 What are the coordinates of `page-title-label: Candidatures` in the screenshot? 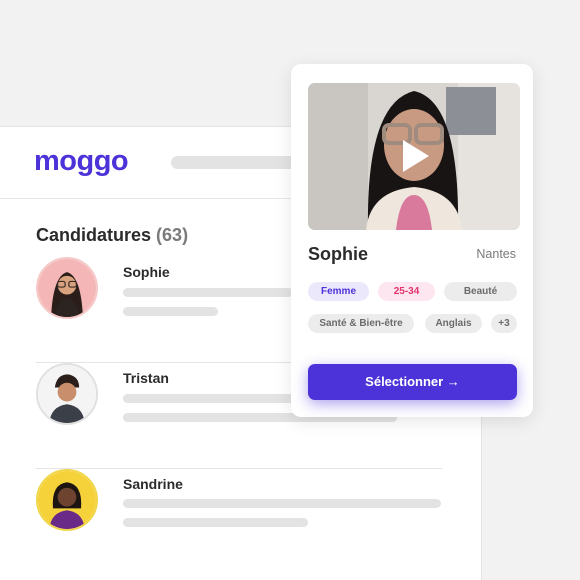 It's located at (94, 235).